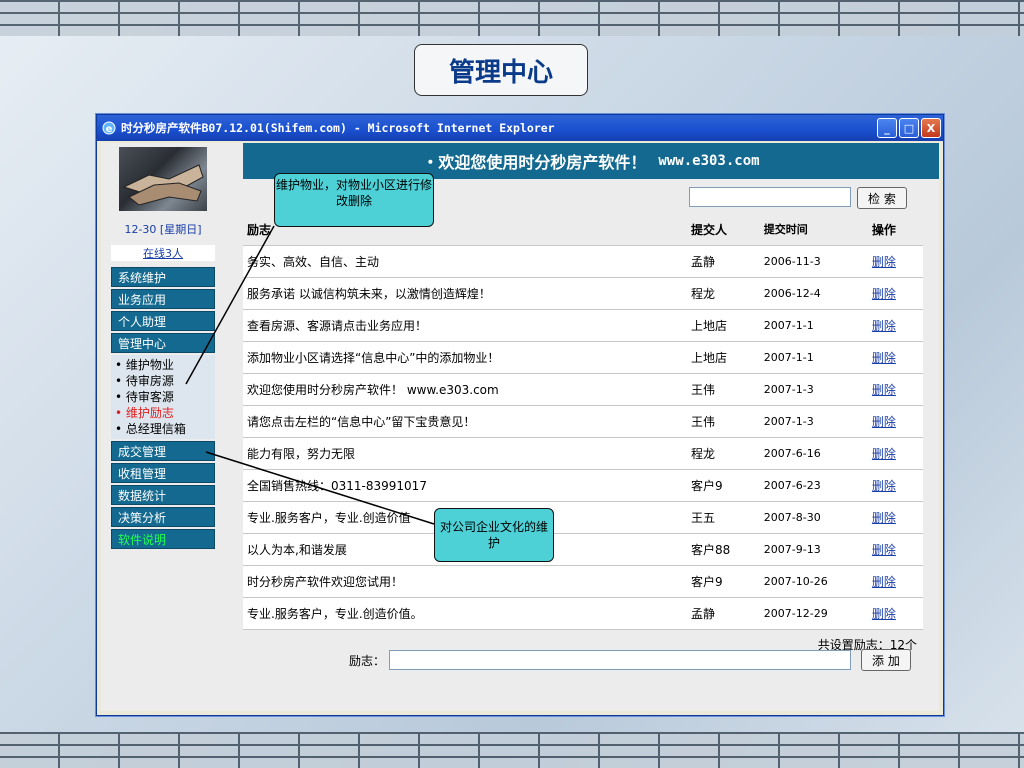 This screenshot has width=1024, height=768. Describe the element at coordinates (163, 539) in the screenshot. I see `menu-software-help: 软件说明` at that location.